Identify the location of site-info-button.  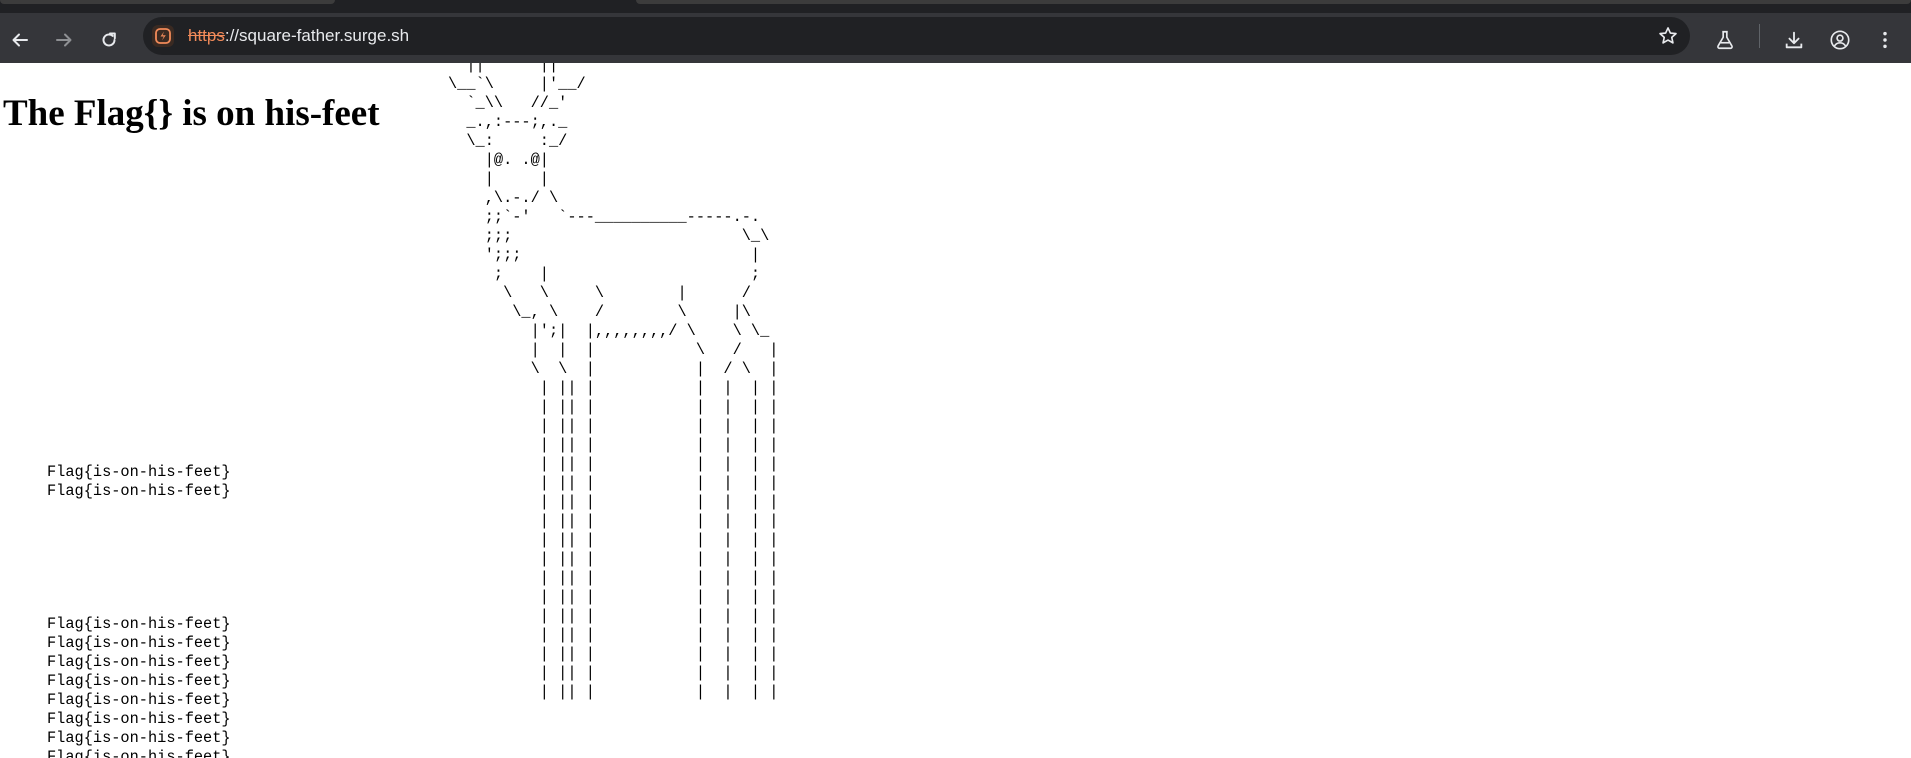
(163, 36).